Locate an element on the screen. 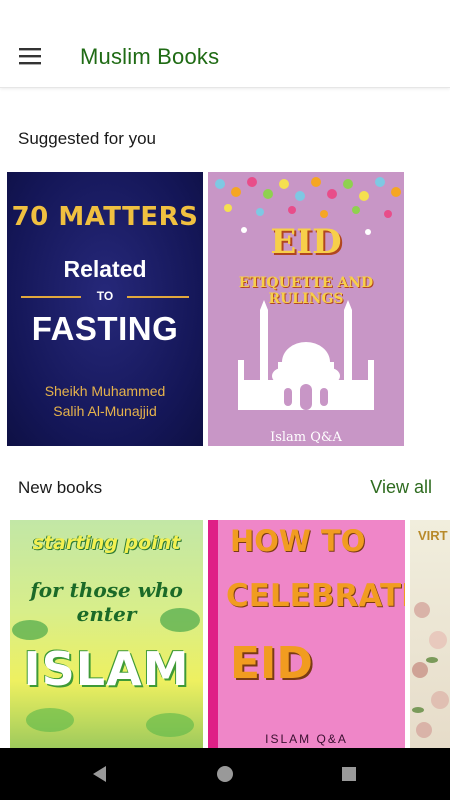 The width and height of the screenshot is (450, 800). cover-subtitle: for those who enter is located at coordinates (106, 602).